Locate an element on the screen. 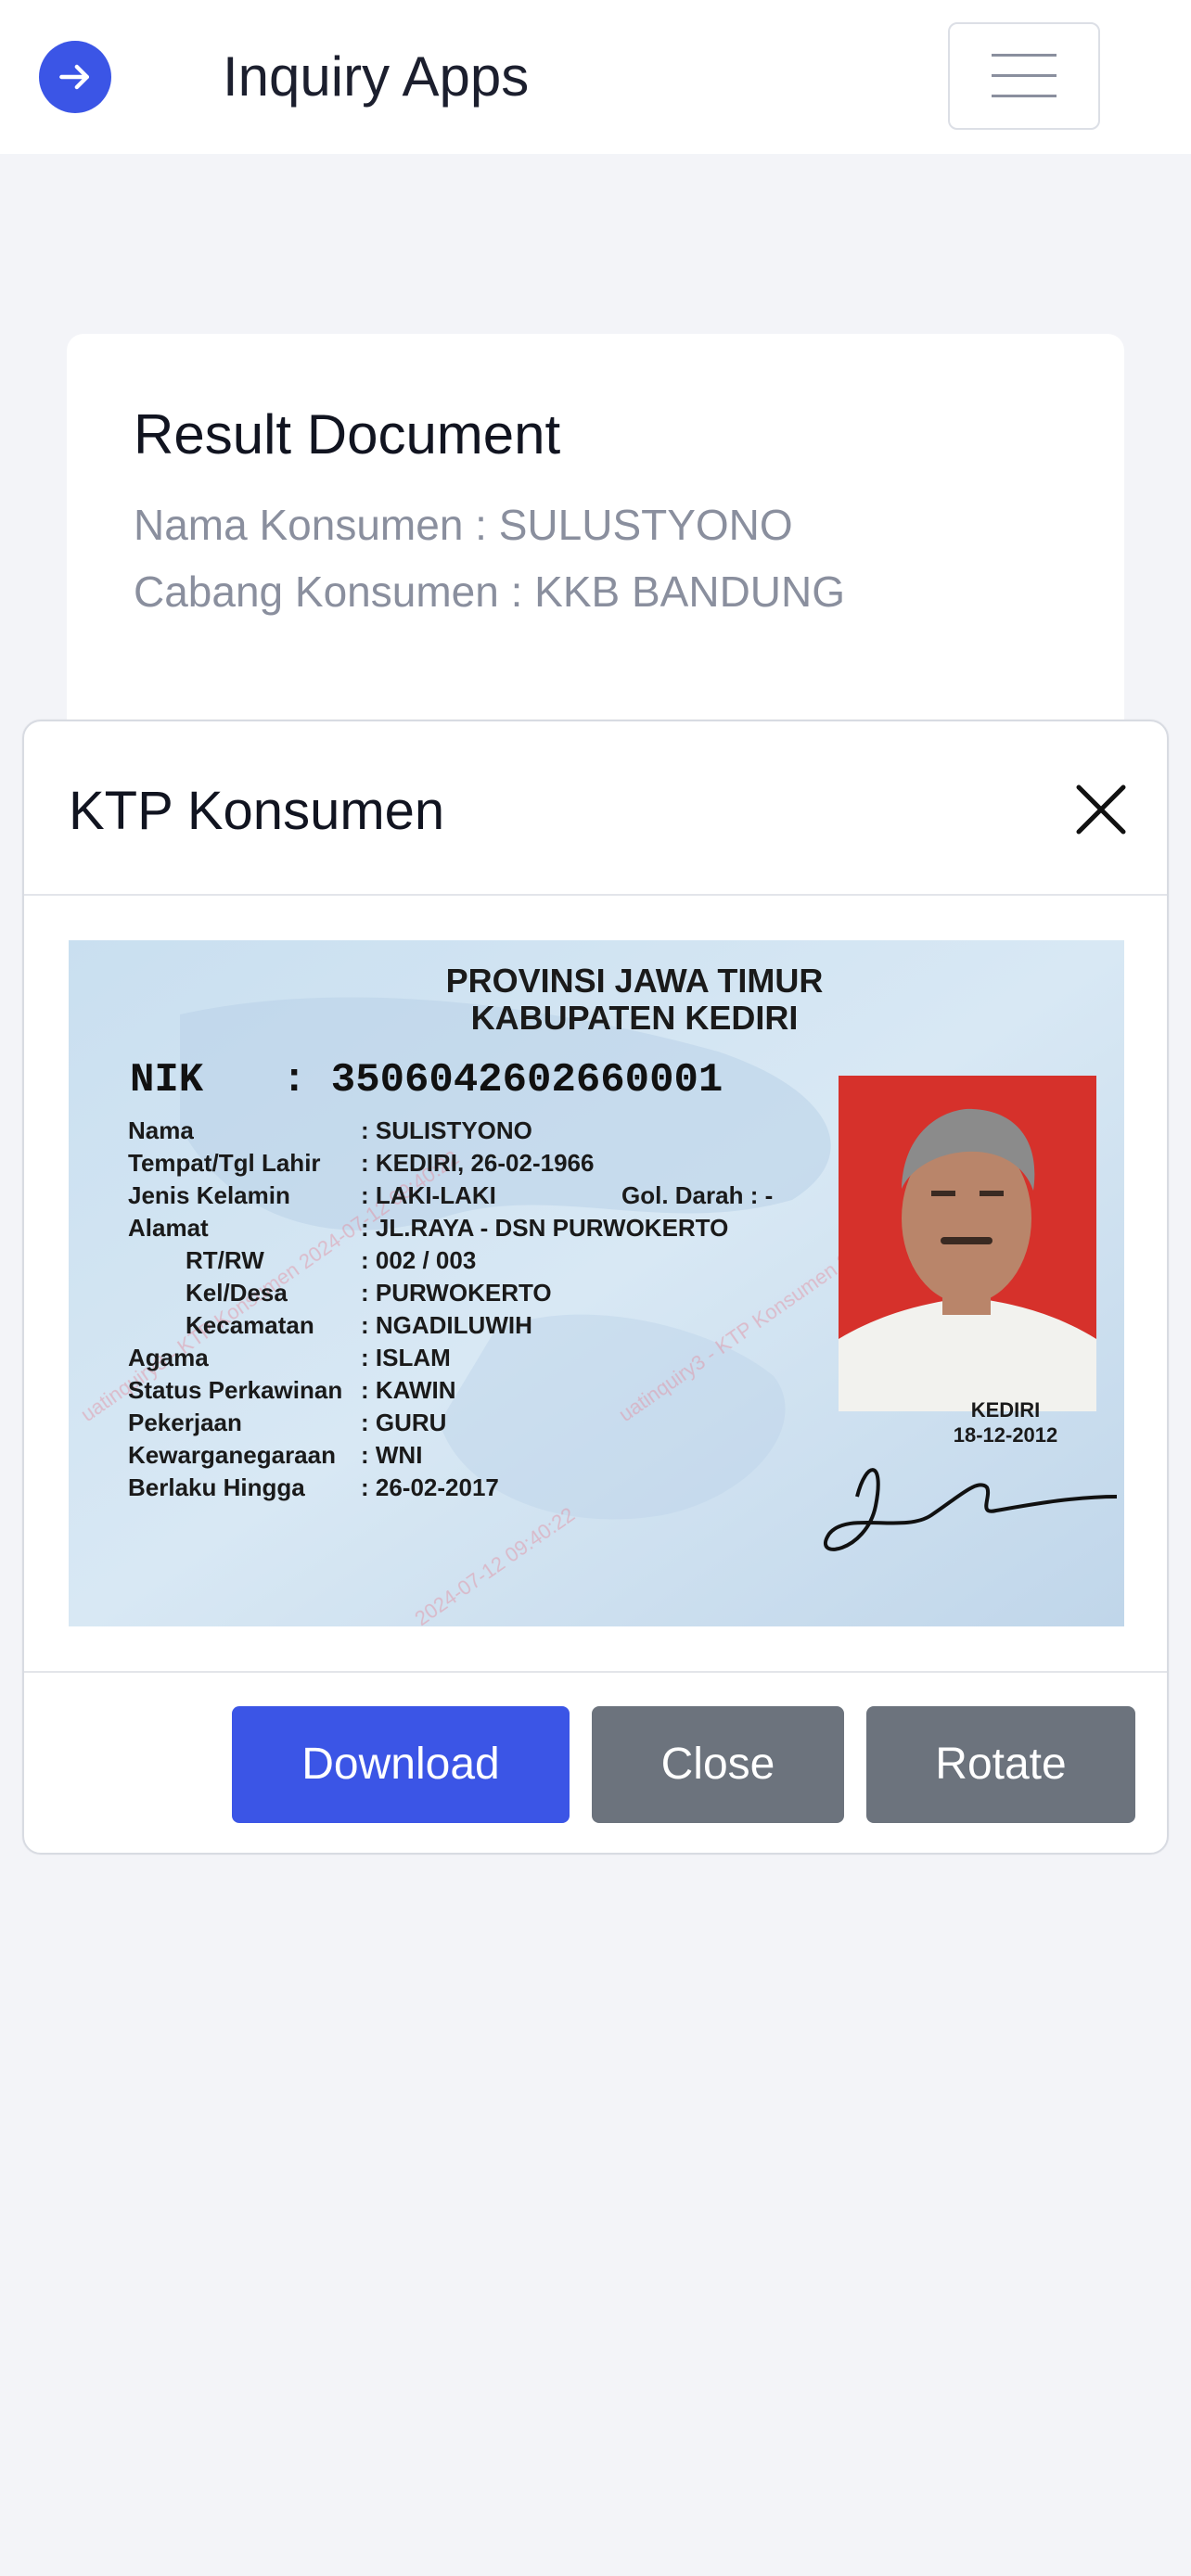 Image resolution: width=1191 pixels, height=2576 pixels. app-title: Inquiry Apps is located at coordinates (376, 76).